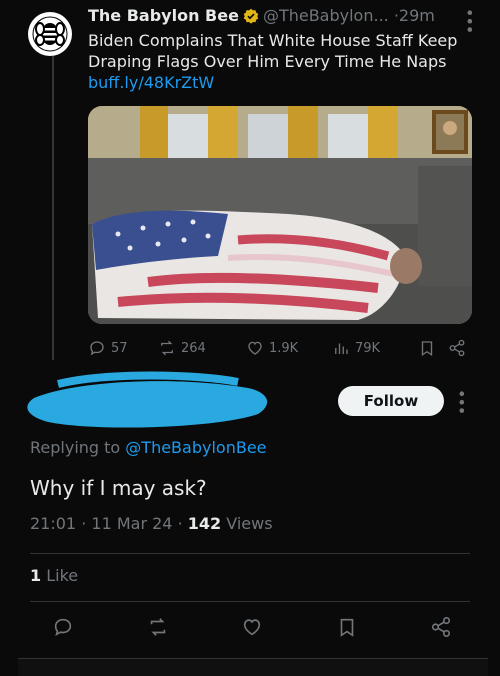 The height and width of the screenshot is (676, 500). I want to click on bookmark-action, so click(433, 348).